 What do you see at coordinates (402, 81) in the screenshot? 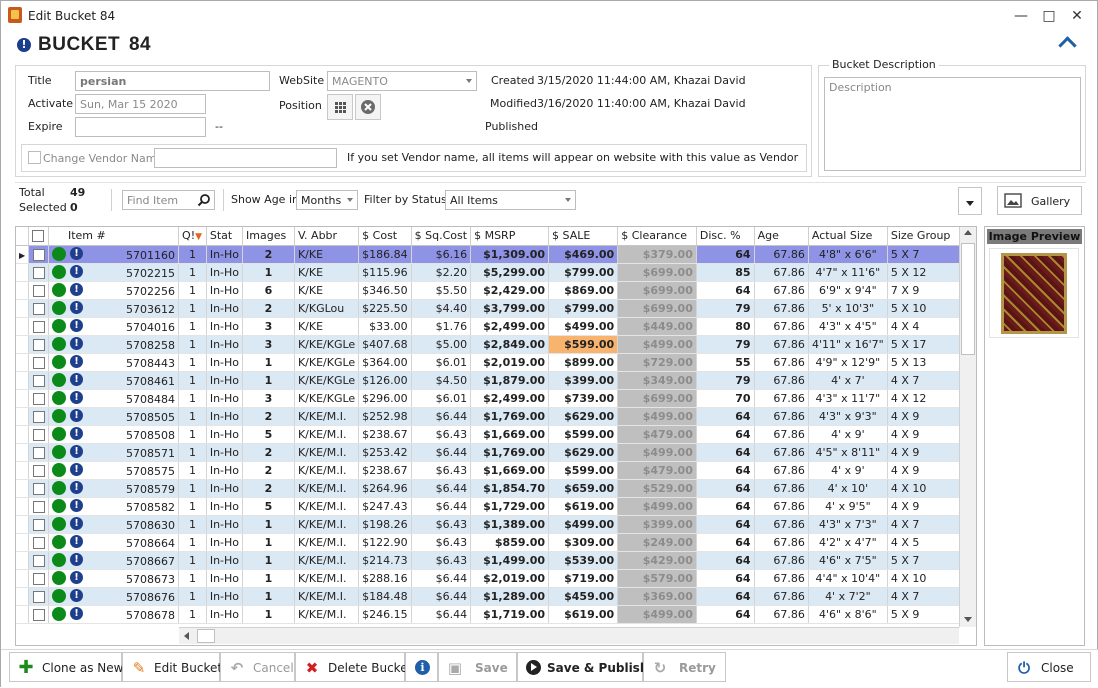
I see `website-select: MAGENTO` at bounding box center [402, 81].